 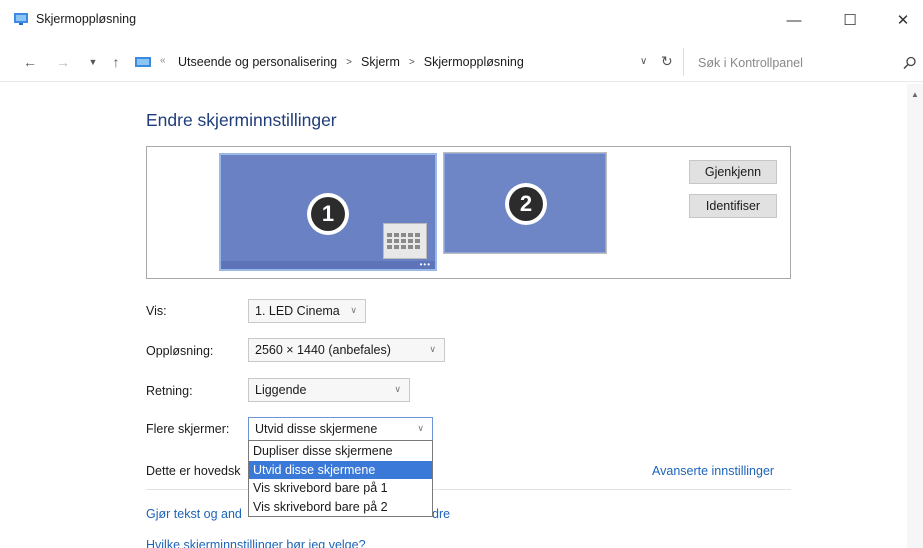 I want to click on up-arrow-icon: ↑, so click(x=116, y=62).